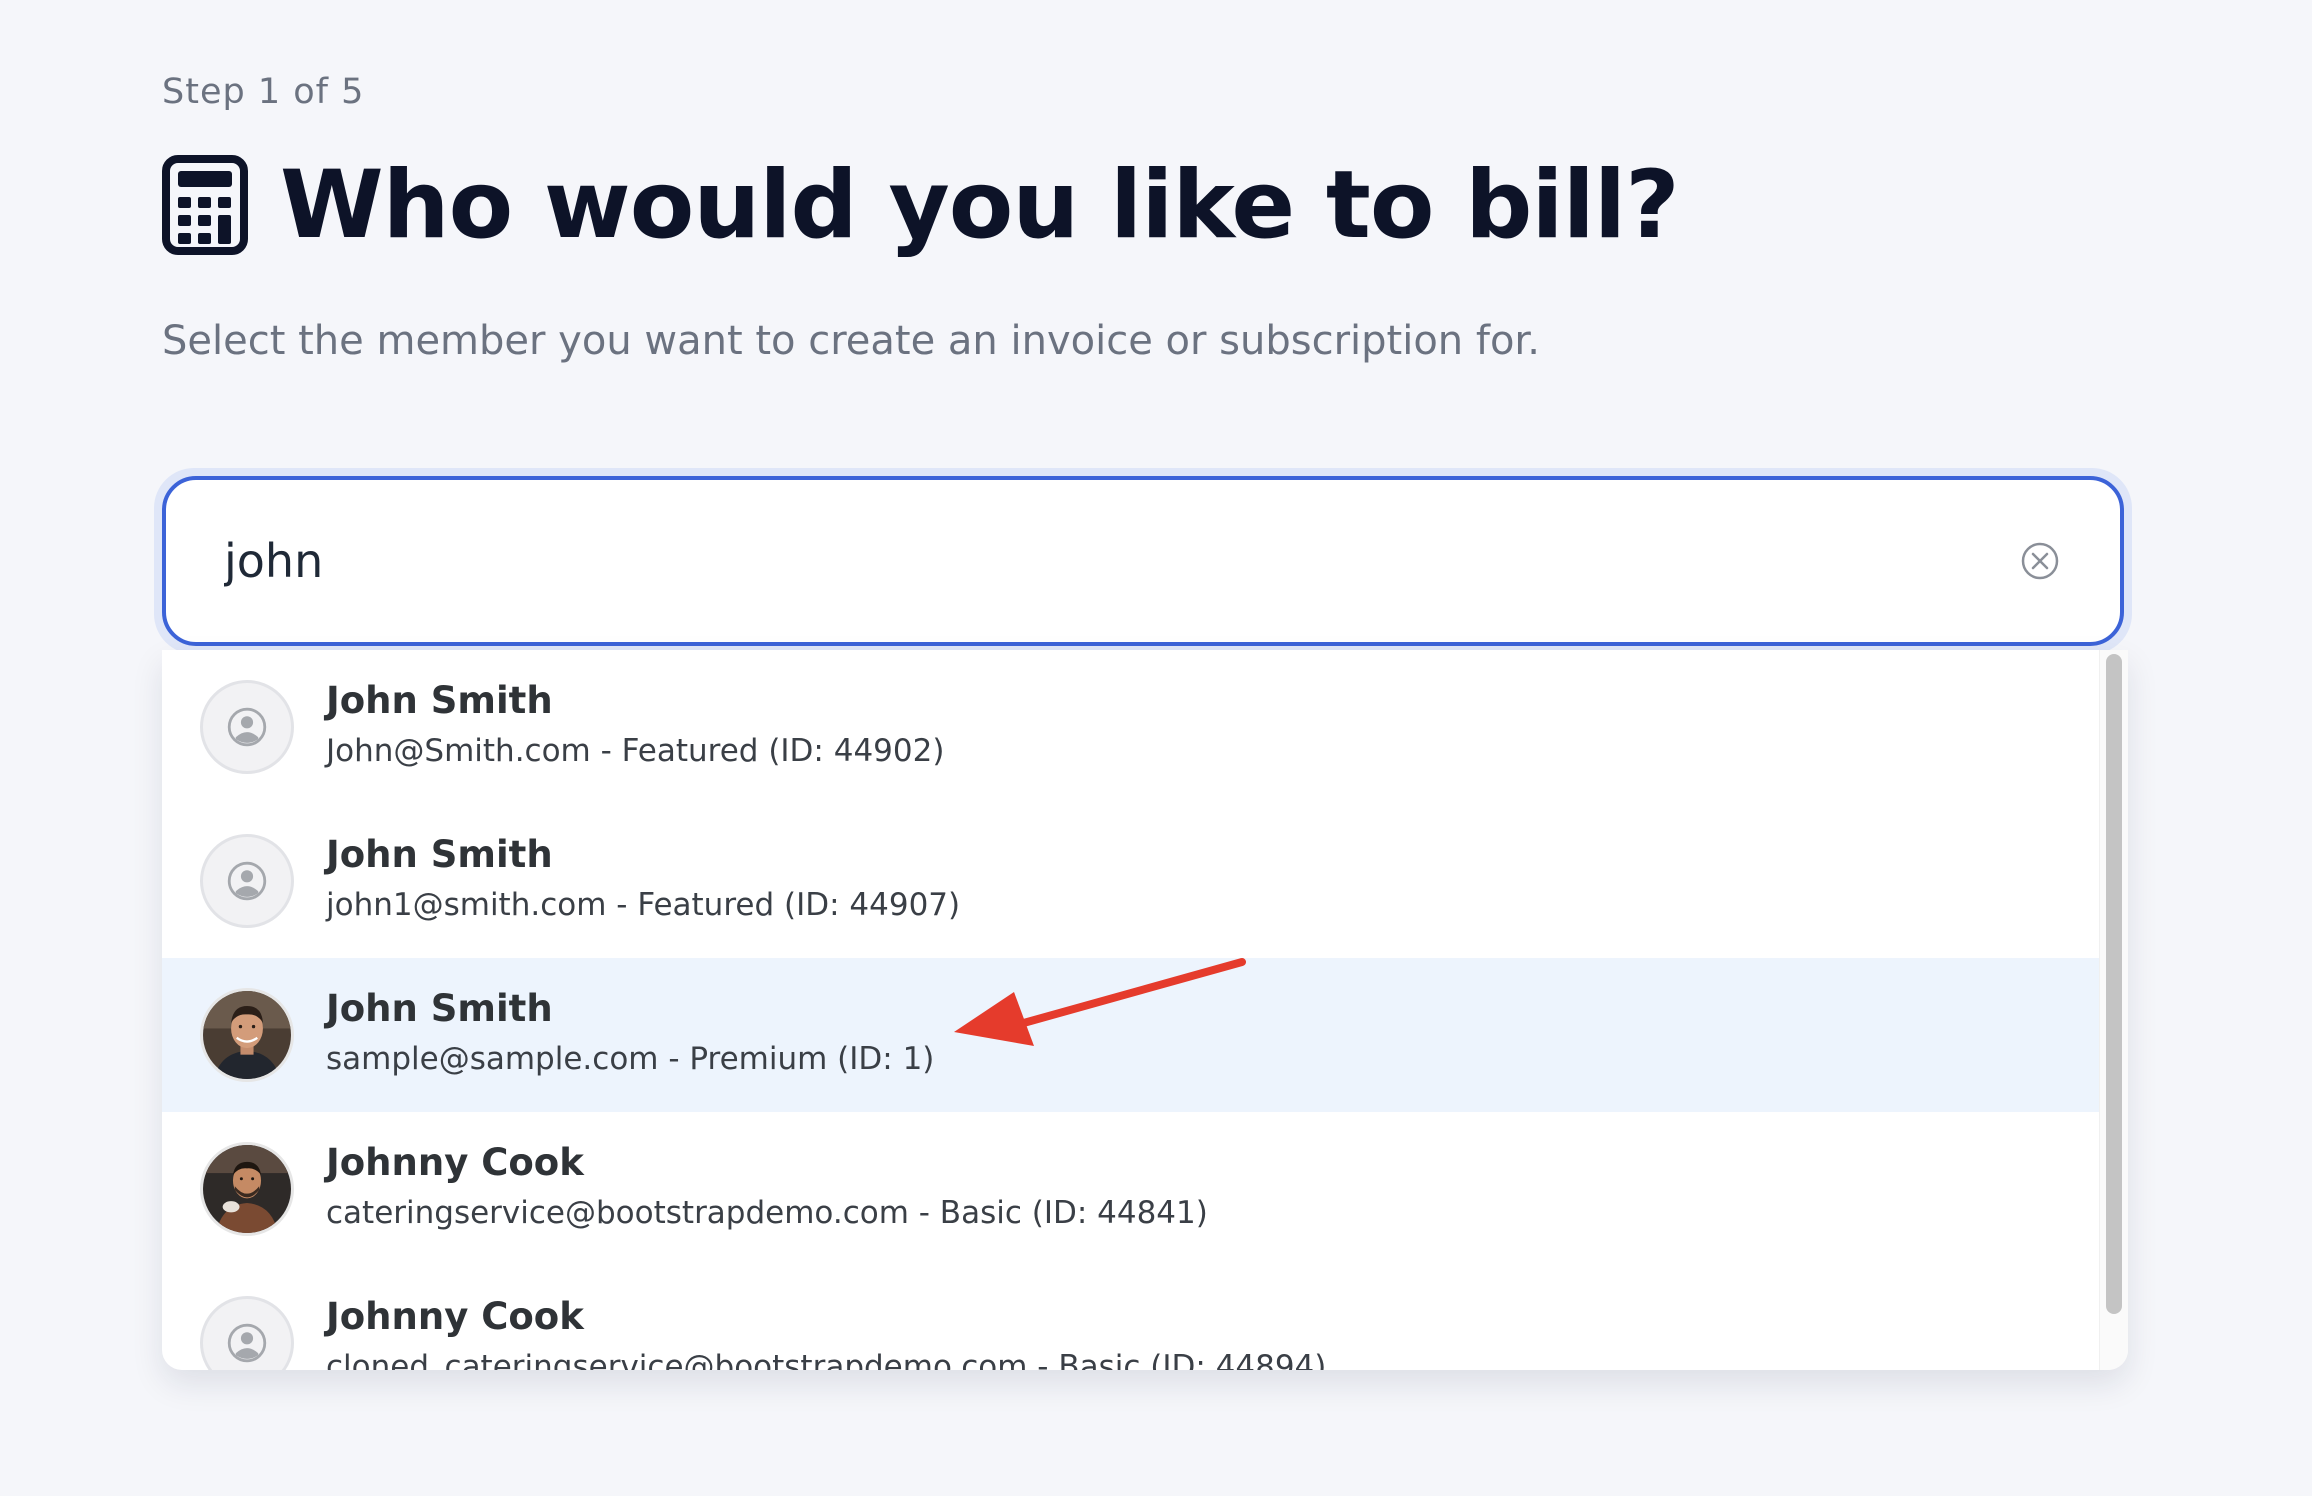  Describe the element at coordinates (1093, 561) in the screenshot. I see `search-input` at that location.